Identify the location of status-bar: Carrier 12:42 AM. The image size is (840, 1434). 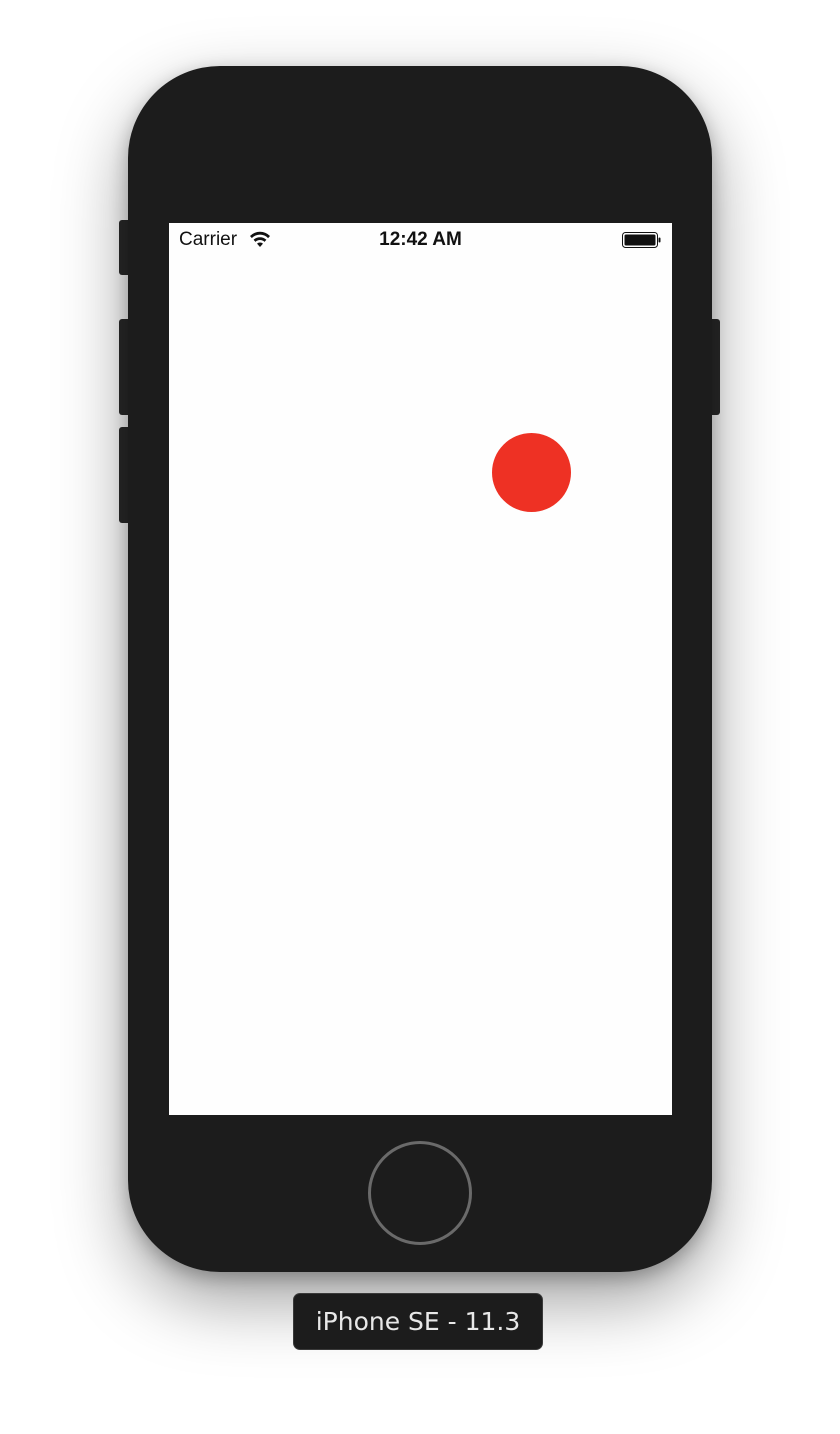
(420, 240).